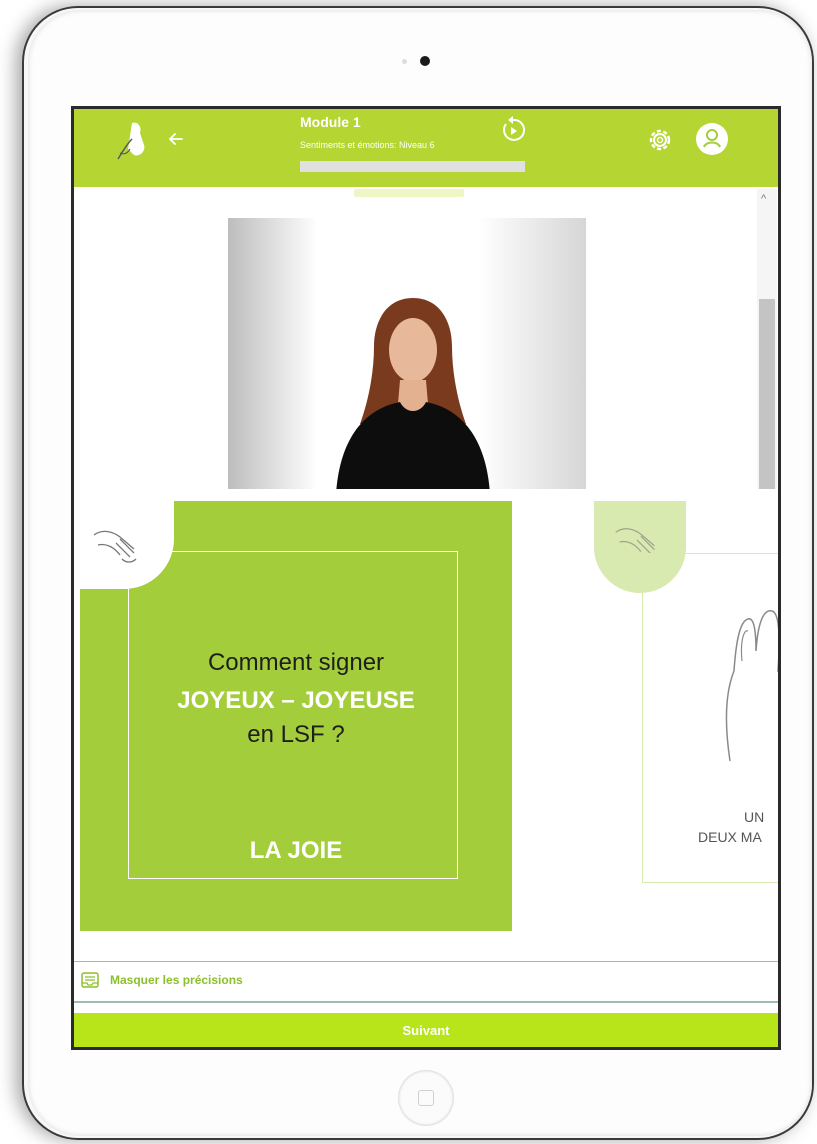  Describe the element at coordinates (176, 139) in the screenshot. I see `arrow-left-icon` at that location.